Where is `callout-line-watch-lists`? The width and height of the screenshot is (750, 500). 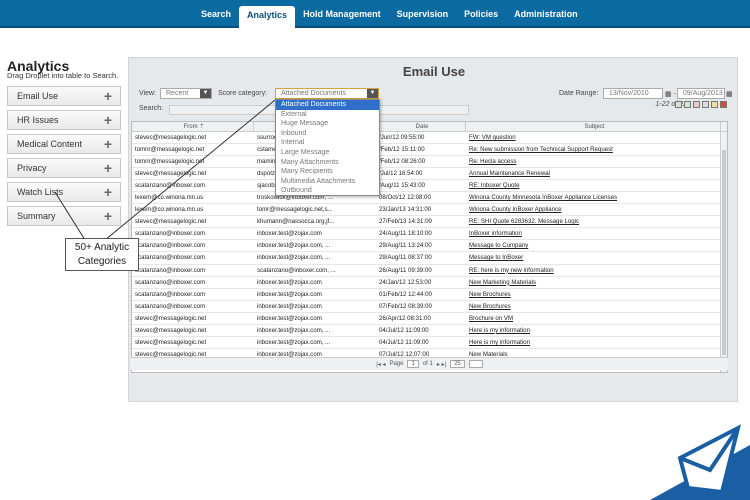
callout-line-watch-lists is located at coordinates (70, 216).